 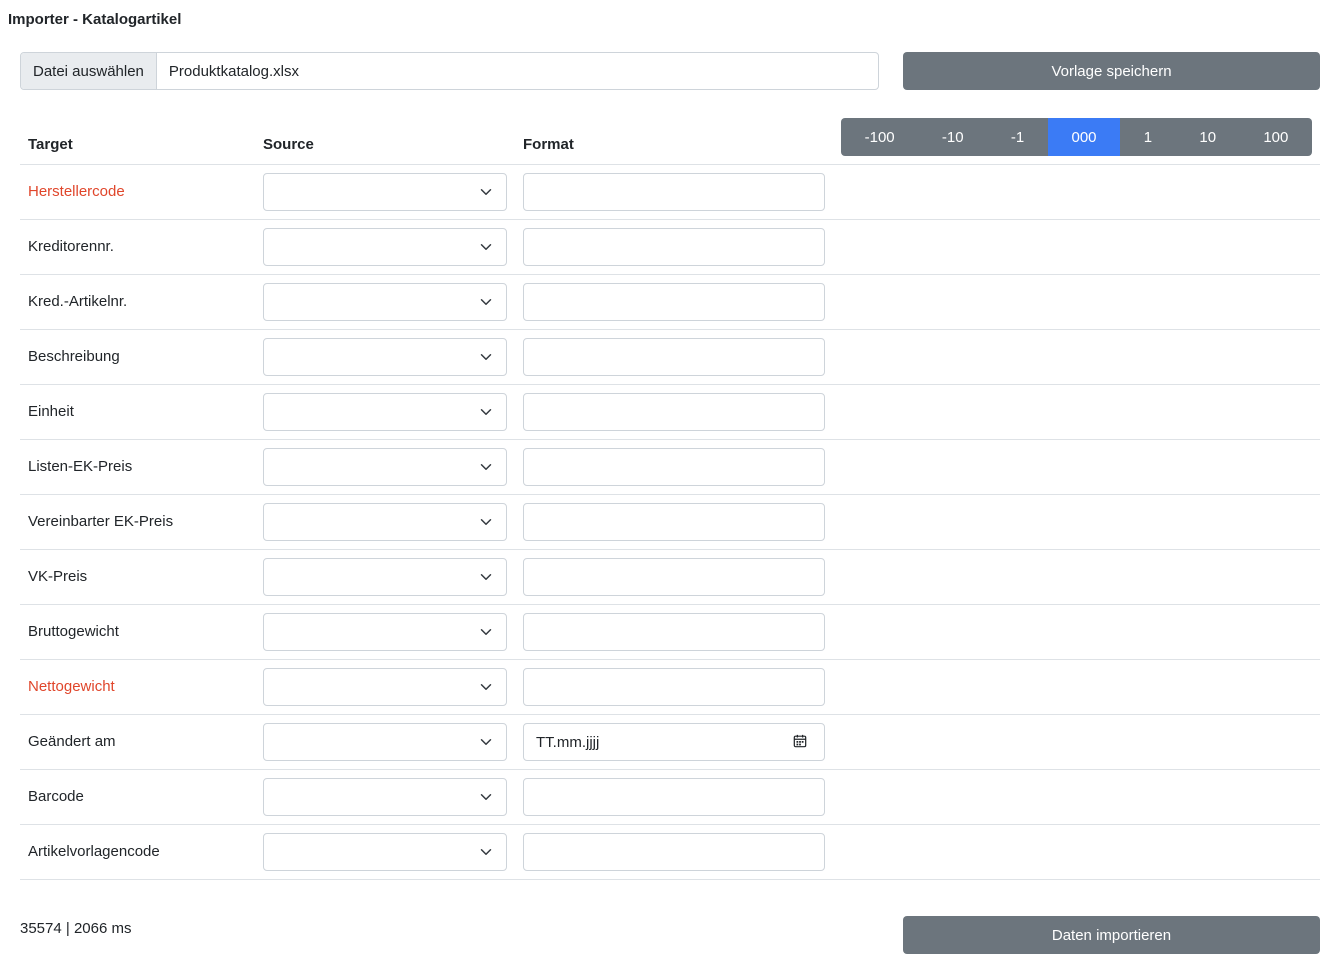 I want to click on stepper-button: -10, so click(x=952, y=137).